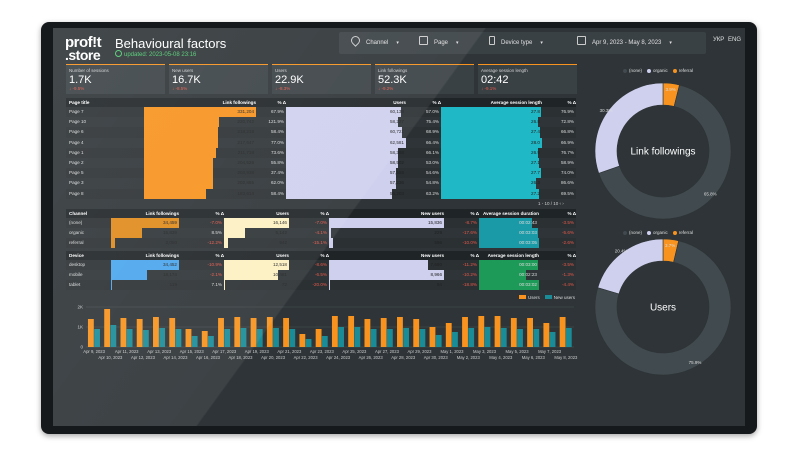 The height and width of the screenshot is (473, 800). I want to click on table-cell: 63.2%, so click(432, 193).